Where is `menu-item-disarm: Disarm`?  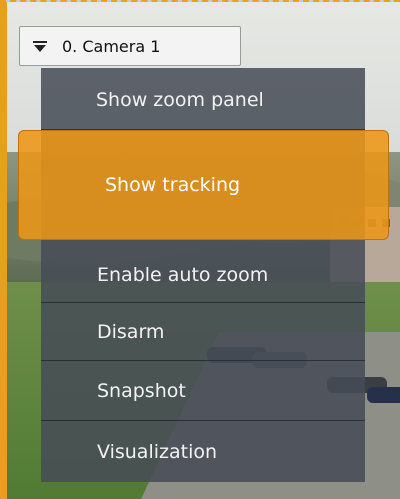 menu-item-disarm: Disarm is located at coordinates (203, 332).